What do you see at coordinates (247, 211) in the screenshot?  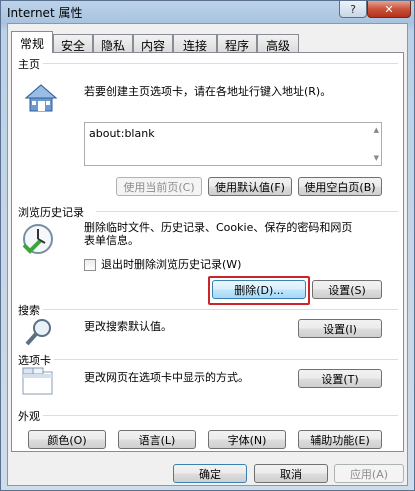 I see `history-group-divider` at bounding box center [247, 211].